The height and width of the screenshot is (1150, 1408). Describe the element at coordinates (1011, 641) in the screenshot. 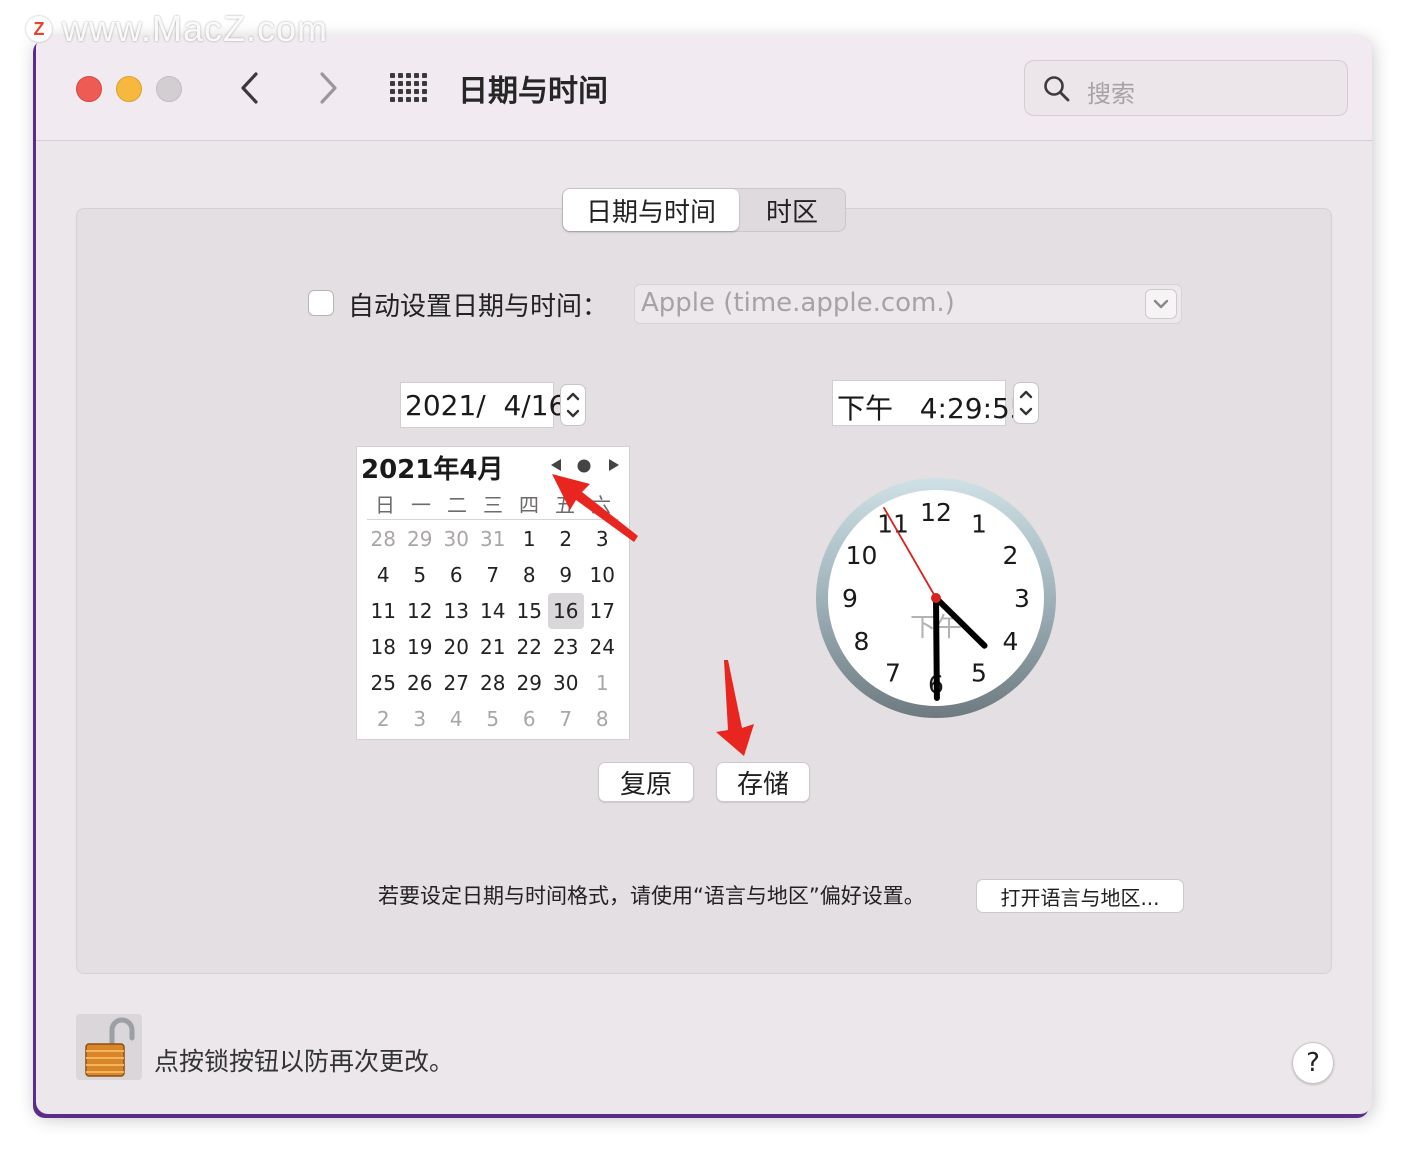

I see `clock-number: 4` at that location.